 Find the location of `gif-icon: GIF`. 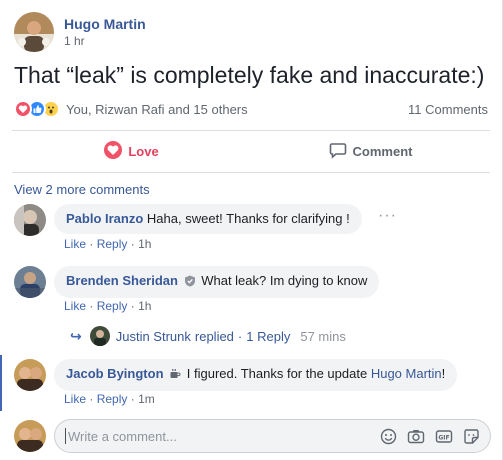

gif-icon: GIF is located at coordinates (444, 436).